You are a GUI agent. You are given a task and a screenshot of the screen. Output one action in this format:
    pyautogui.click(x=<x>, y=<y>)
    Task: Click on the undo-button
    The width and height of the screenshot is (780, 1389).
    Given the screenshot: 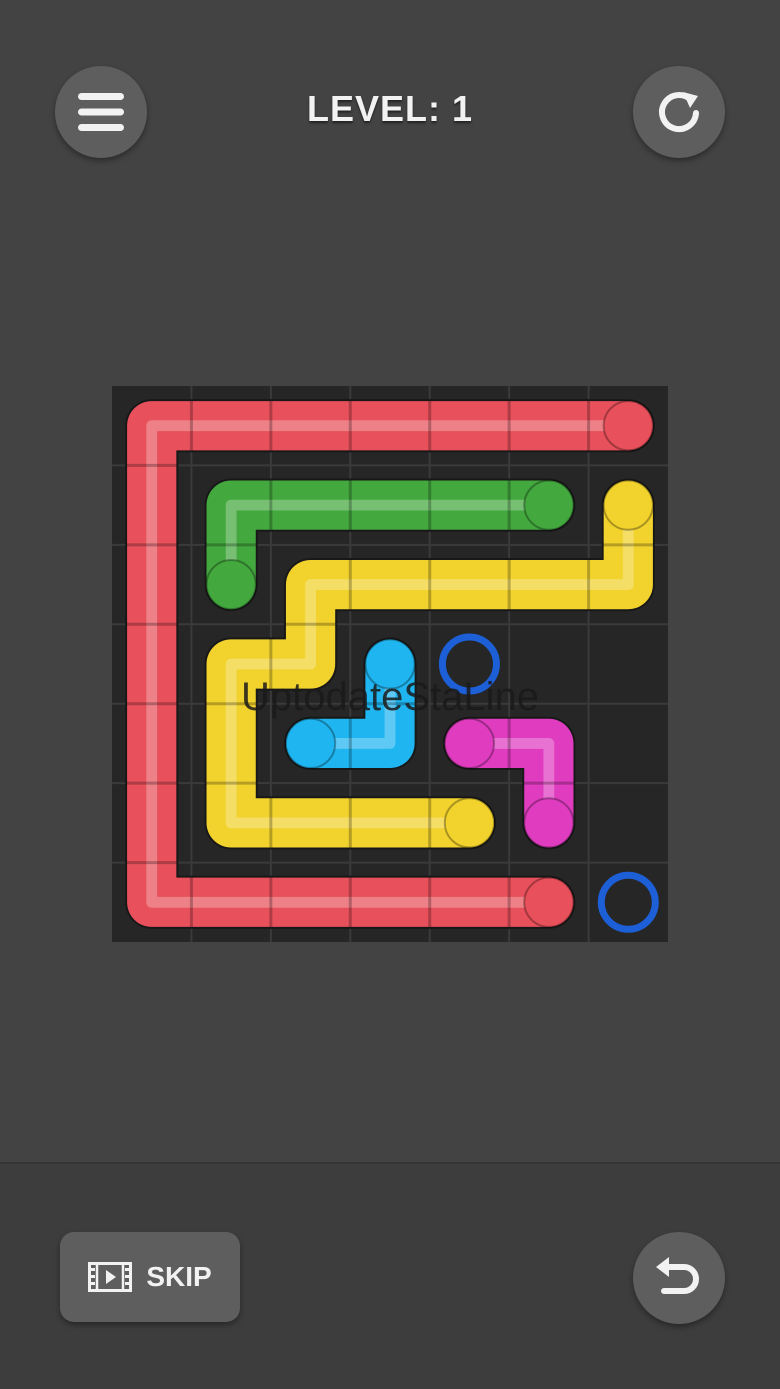 What is the action you would take?
    pyautogui.click(x=679, y=1278)
    